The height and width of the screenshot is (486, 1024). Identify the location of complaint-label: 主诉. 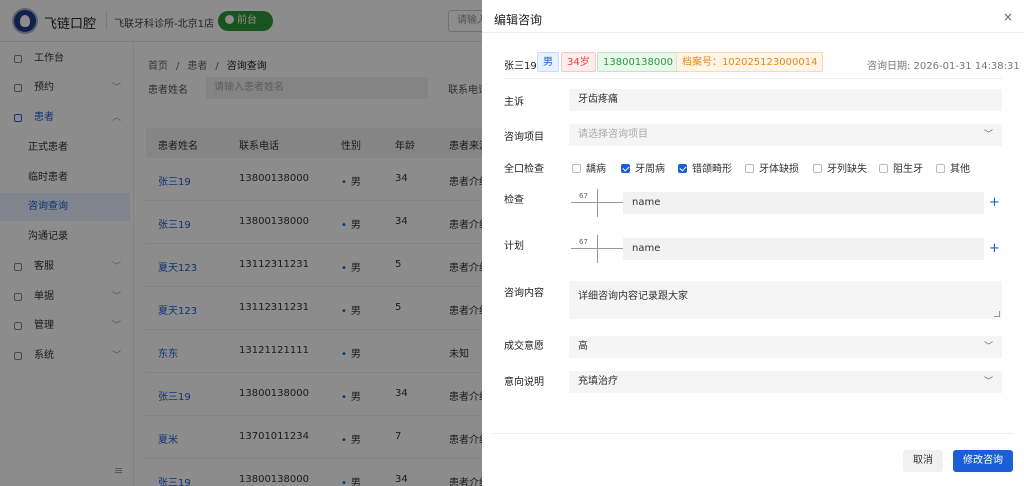
(514, 102).